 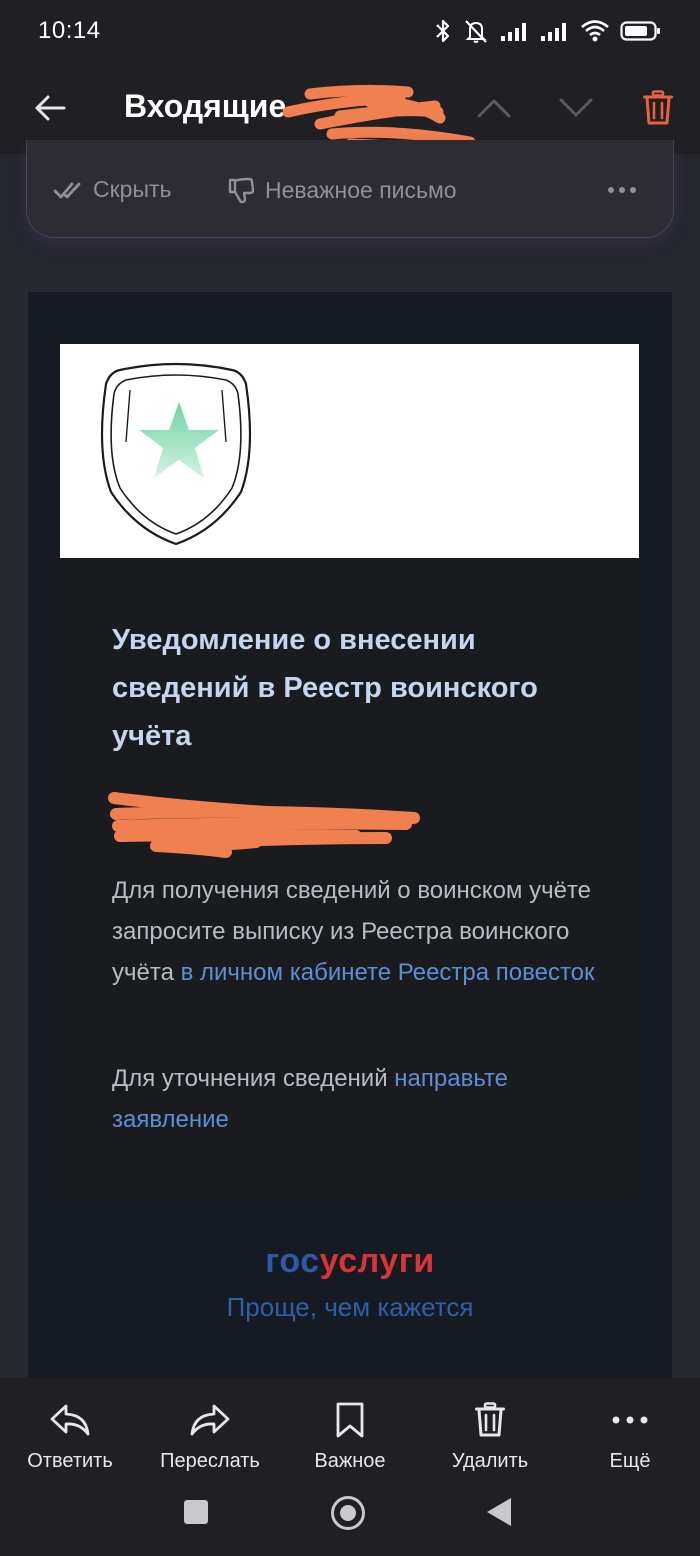 I want to click on delete-button, so click(x=658, y=108).